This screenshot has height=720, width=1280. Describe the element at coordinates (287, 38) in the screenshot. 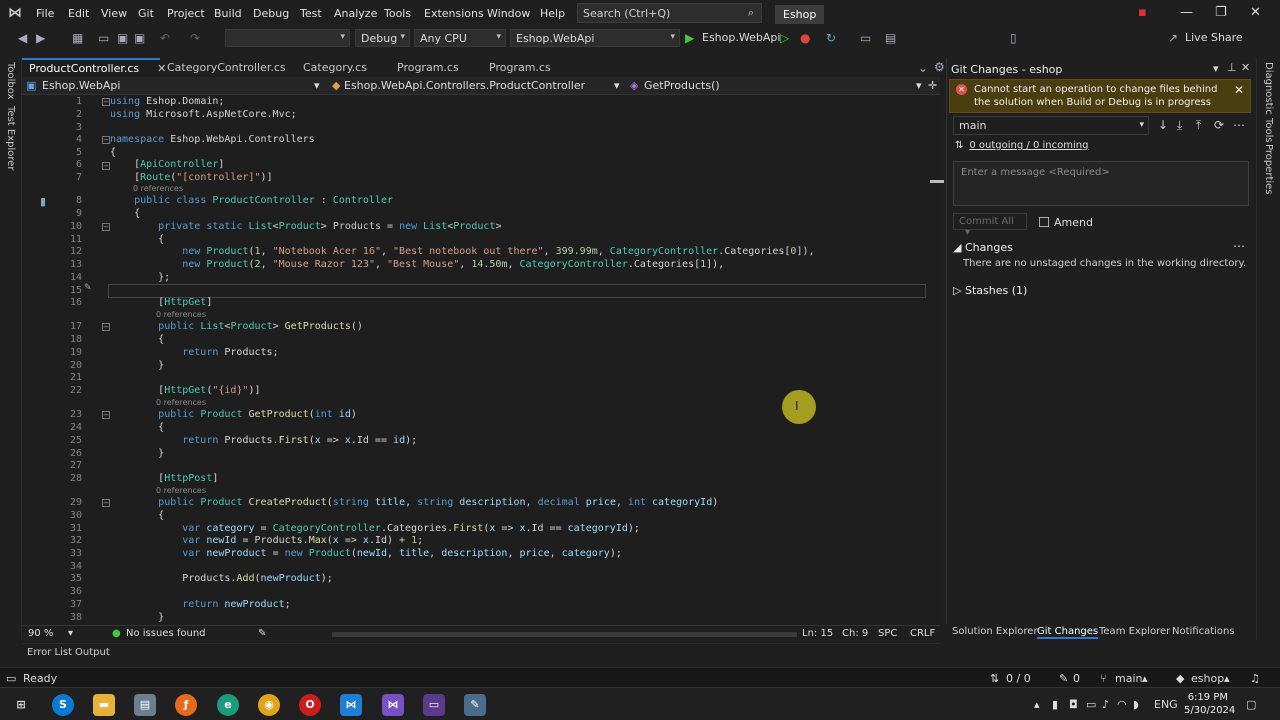

I see `empty-combo: ▾` at that location.